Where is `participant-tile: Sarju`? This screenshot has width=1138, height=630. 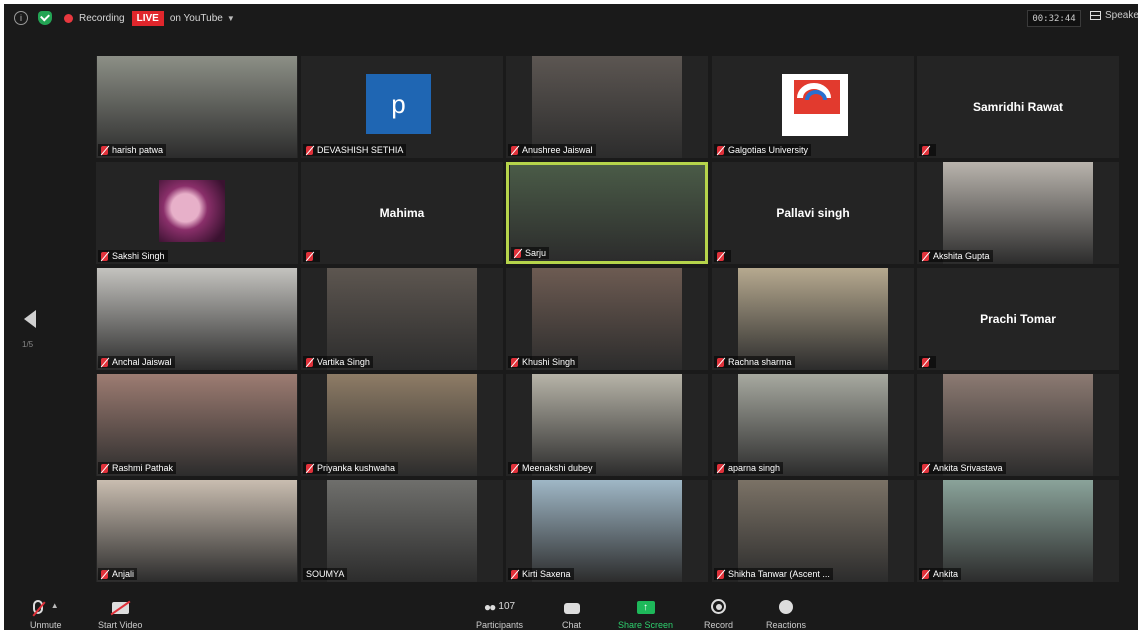
participant-tile: Sarju is located at coordinates (607, 213).